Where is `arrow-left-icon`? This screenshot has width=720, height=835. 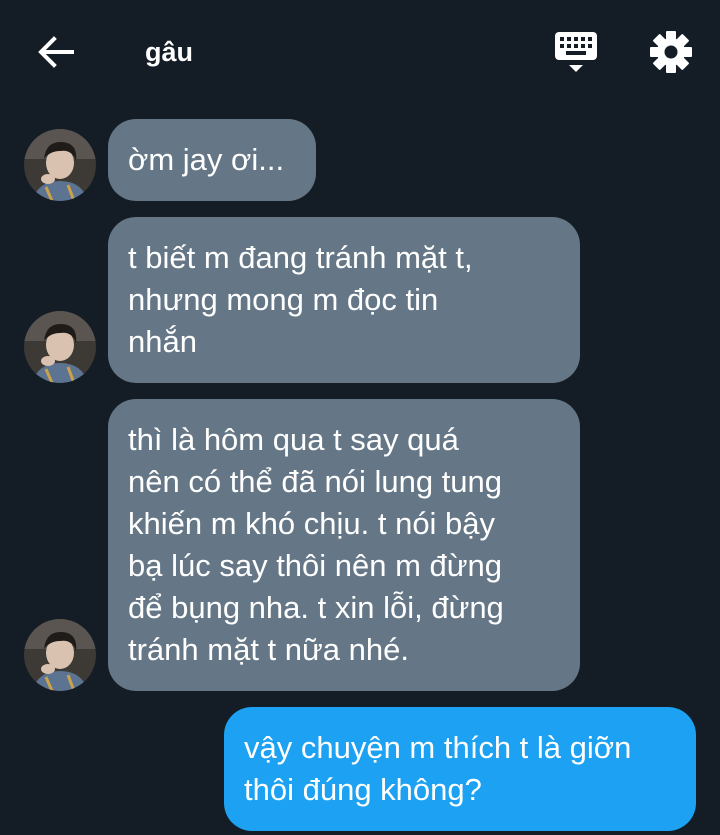
arrow-left-icon is located at coordinates (56, 52).